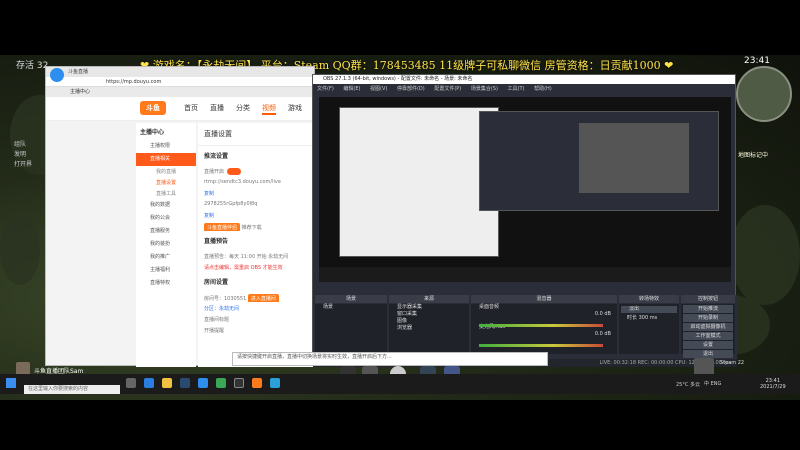  I want to click on title-row: 直播间标题, so click(217, 320).